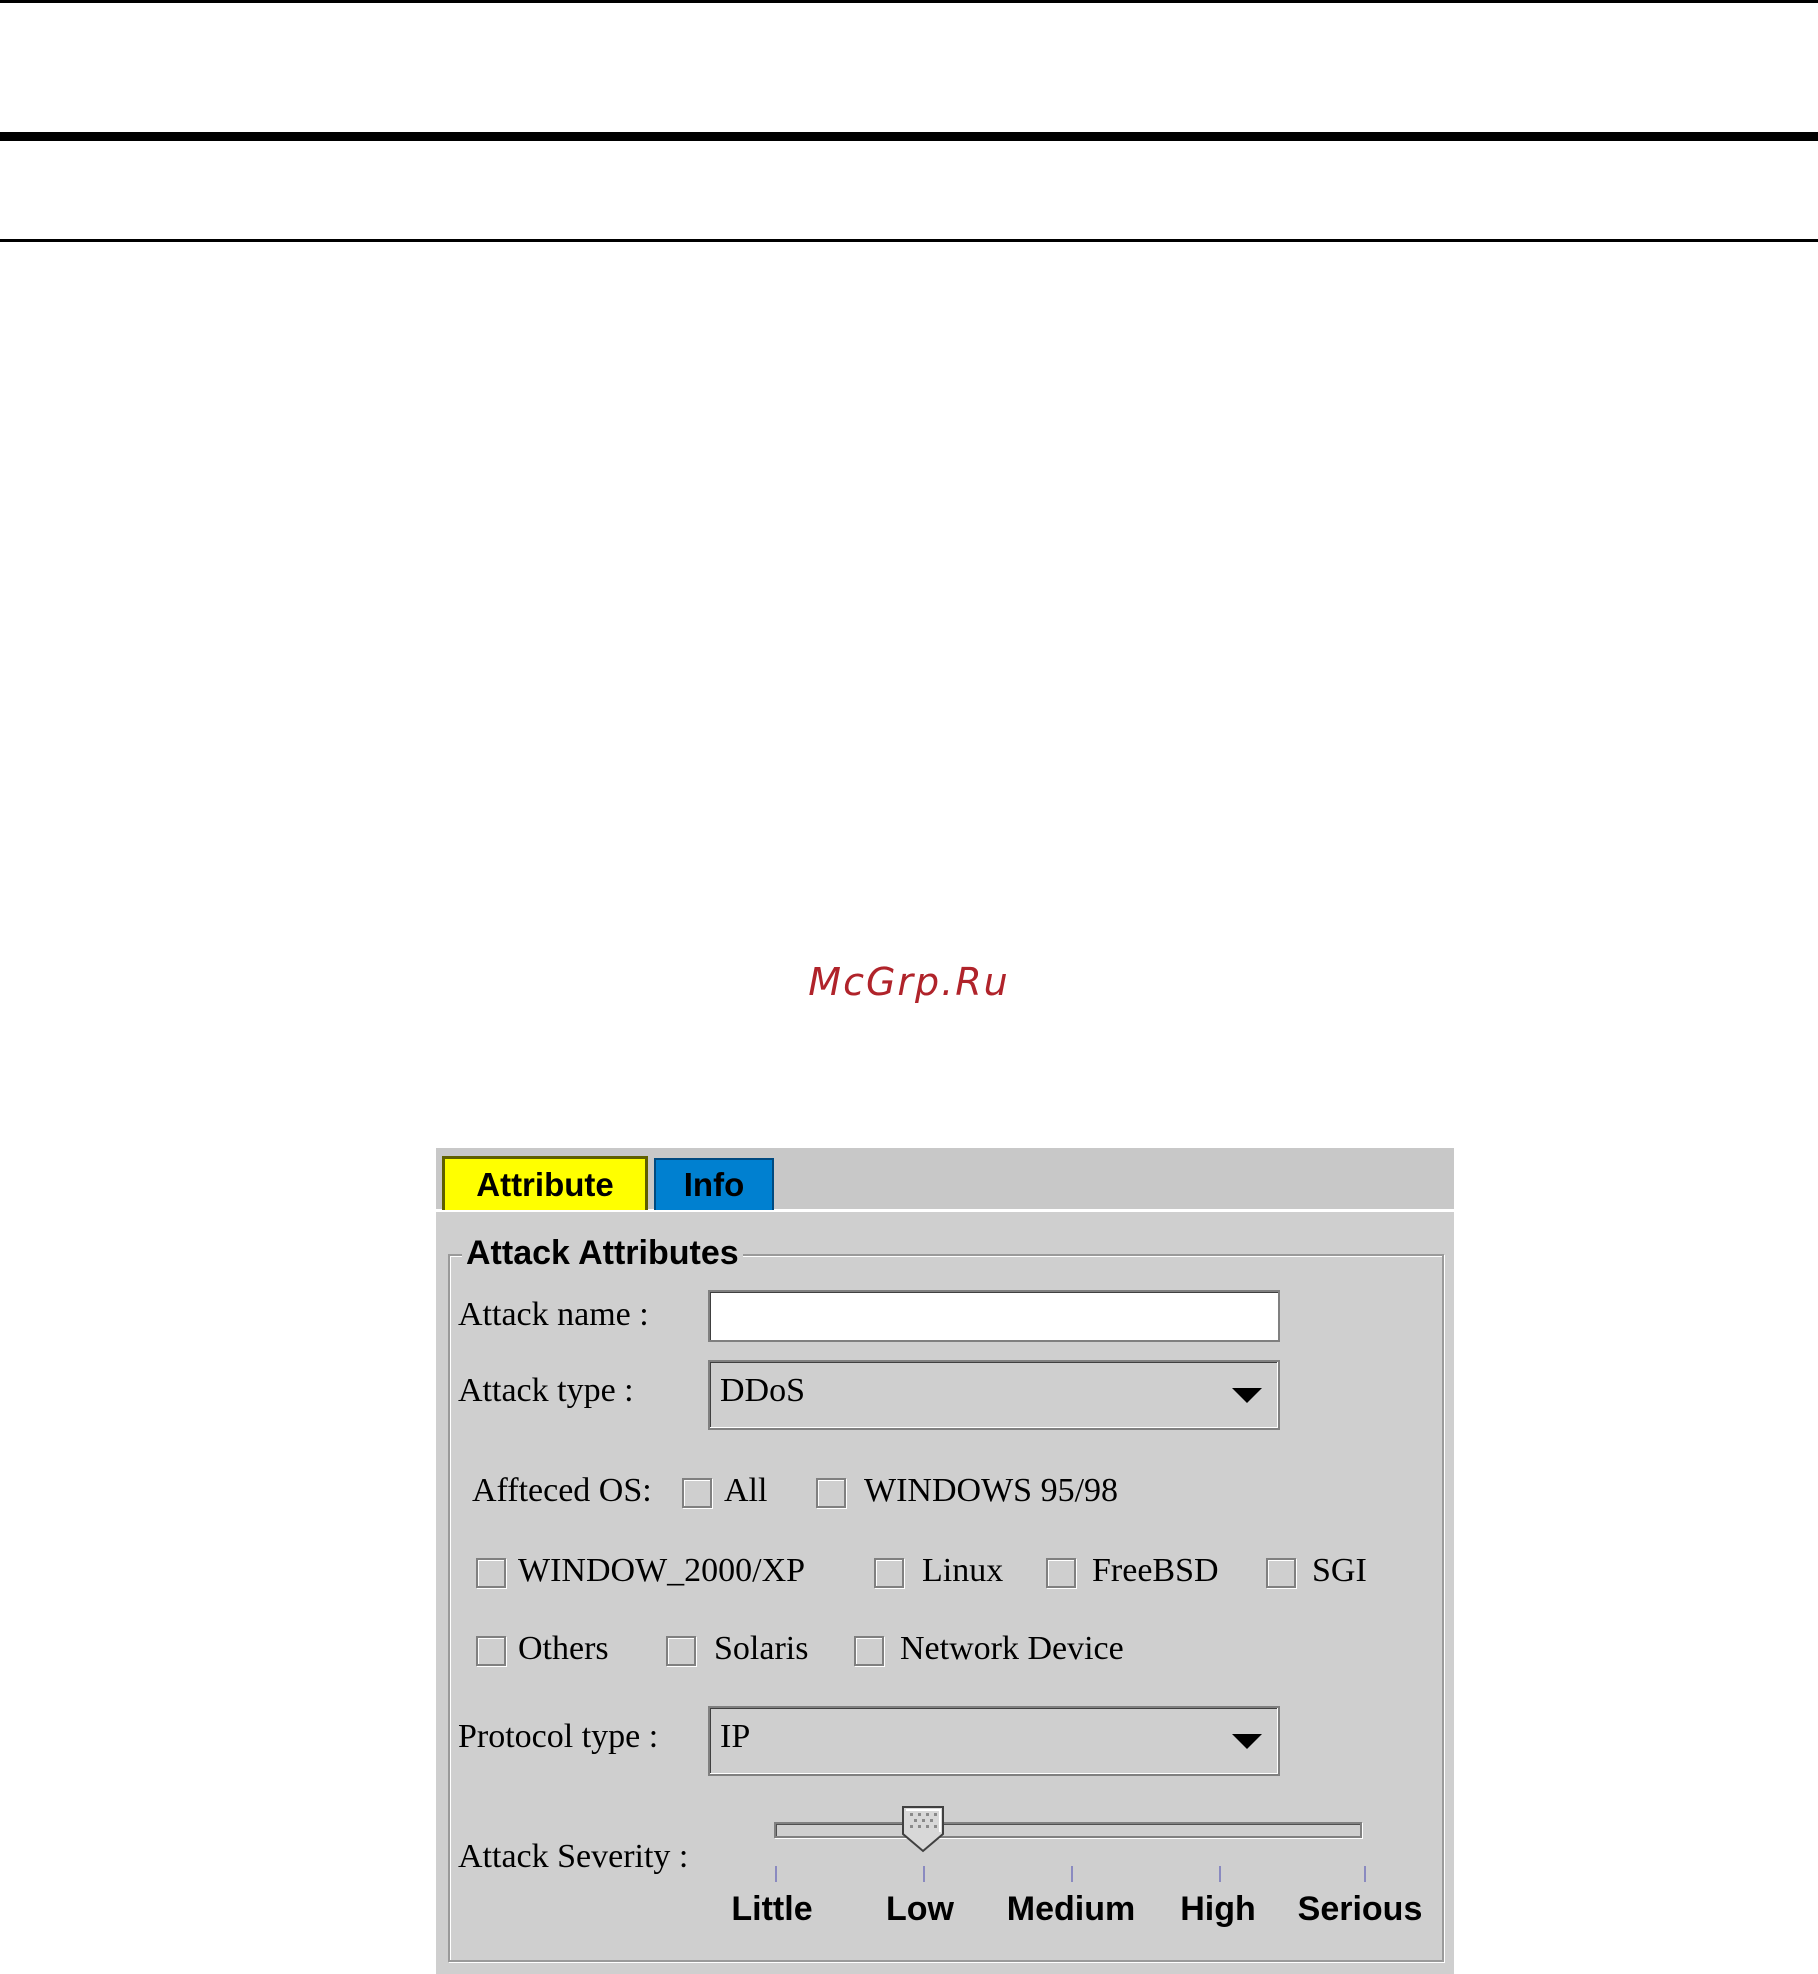 The width and height of the screenshot is (1818, 1974). I want to click on option-solaris-label: Solaris, so click(761, 1648).